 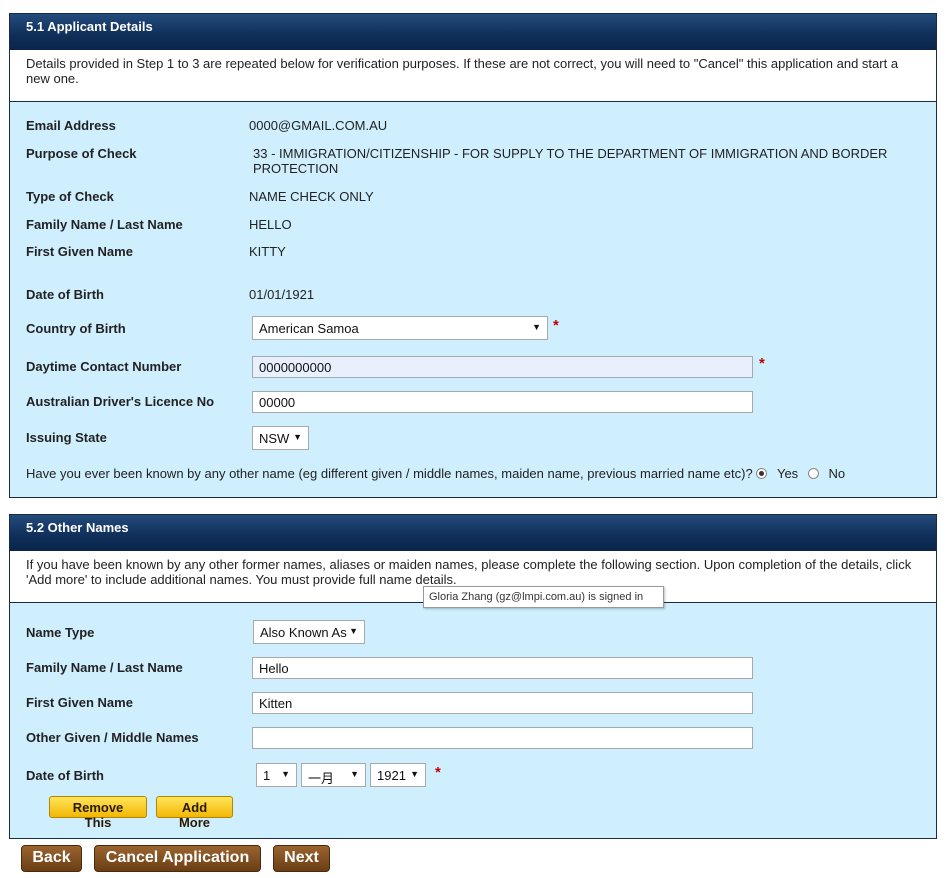 I want to click on family-name-label: Family Name / Last Name, so click(x=104, y=224).